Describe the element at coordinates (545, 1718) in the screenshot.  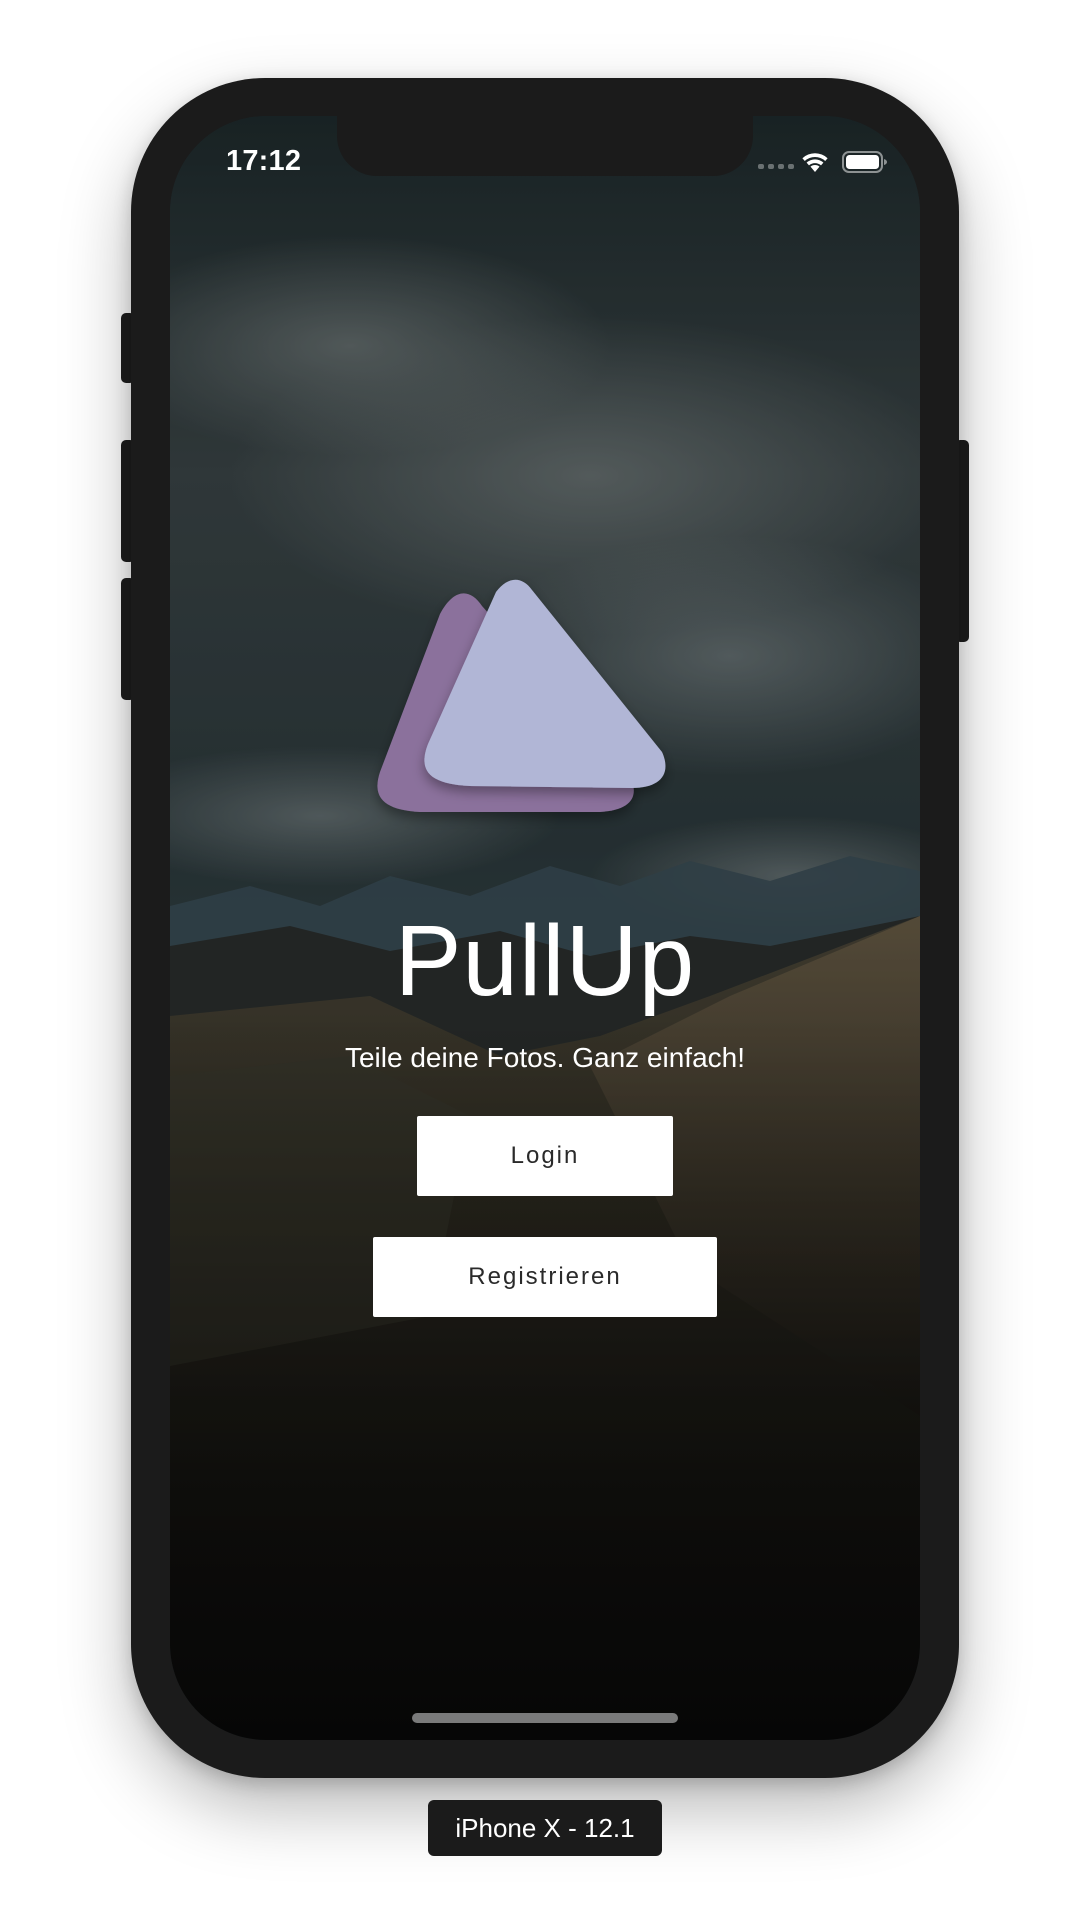
I see `home-indicator` at that location.